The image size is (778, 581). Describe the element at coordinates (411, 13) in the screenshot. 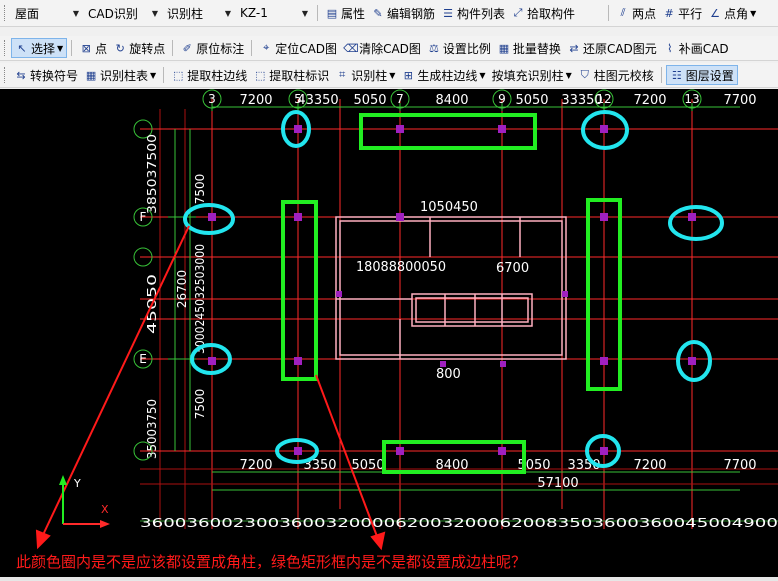

I see `edit-rebar-label: 编辑钢筋` at that location.